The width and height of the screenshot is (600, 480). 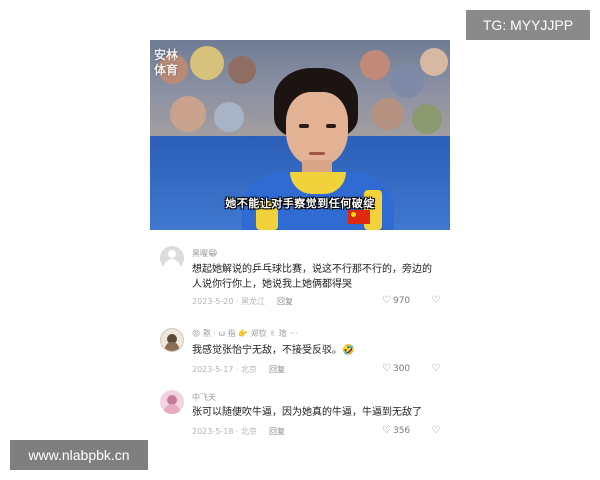 I want to click on comment-text: 张可以随便吹牛逼，因为她真的牛逼，牛逼到无敌了, so click(x=307, y=412).